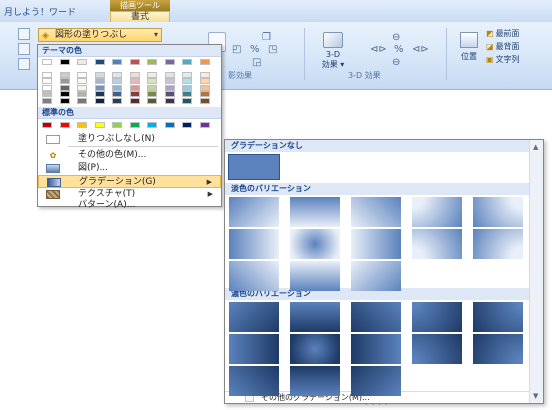 This screenshot has width=552, height=410. I want to click on no-gradient-swatch, so click(254, 167).